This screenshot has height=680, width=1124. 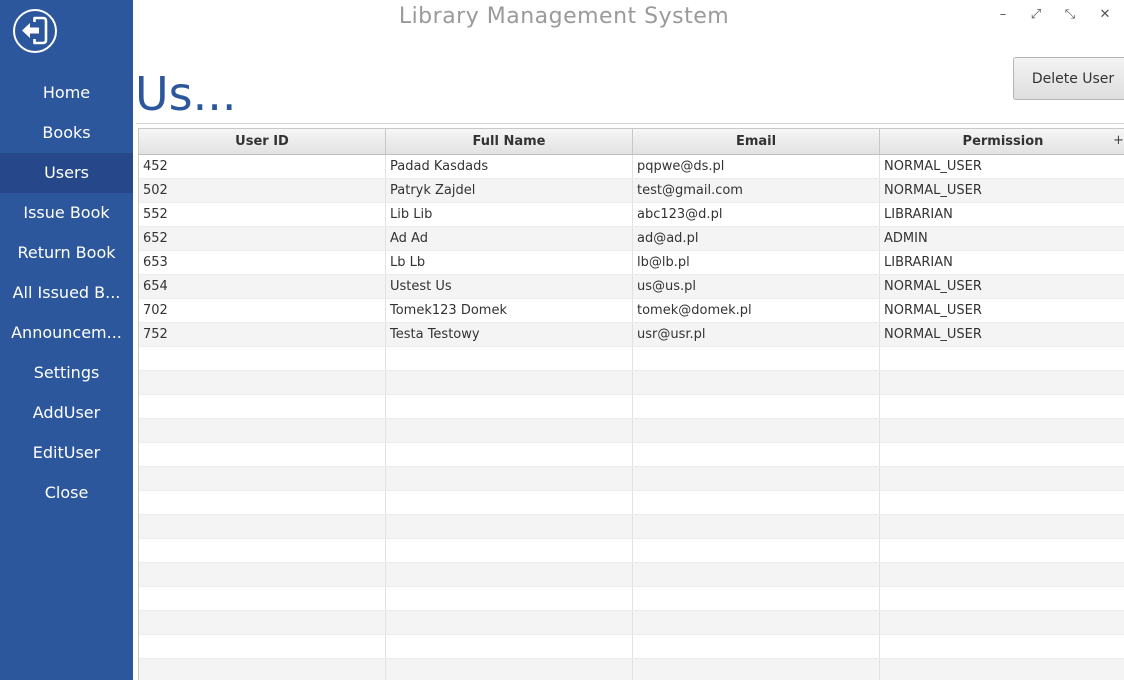 What do you see at coordinates (262, 166) in the screenshot?
I see `table-cell: 452` at bounding box center [262, 166].